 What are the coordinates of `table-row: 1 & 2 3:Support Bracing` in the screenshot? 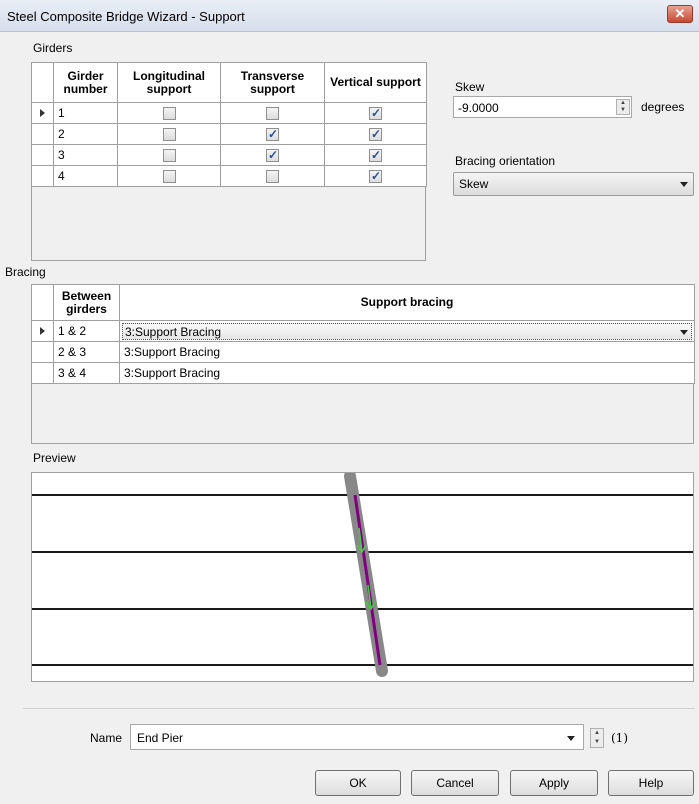 It's located at (363, 331).